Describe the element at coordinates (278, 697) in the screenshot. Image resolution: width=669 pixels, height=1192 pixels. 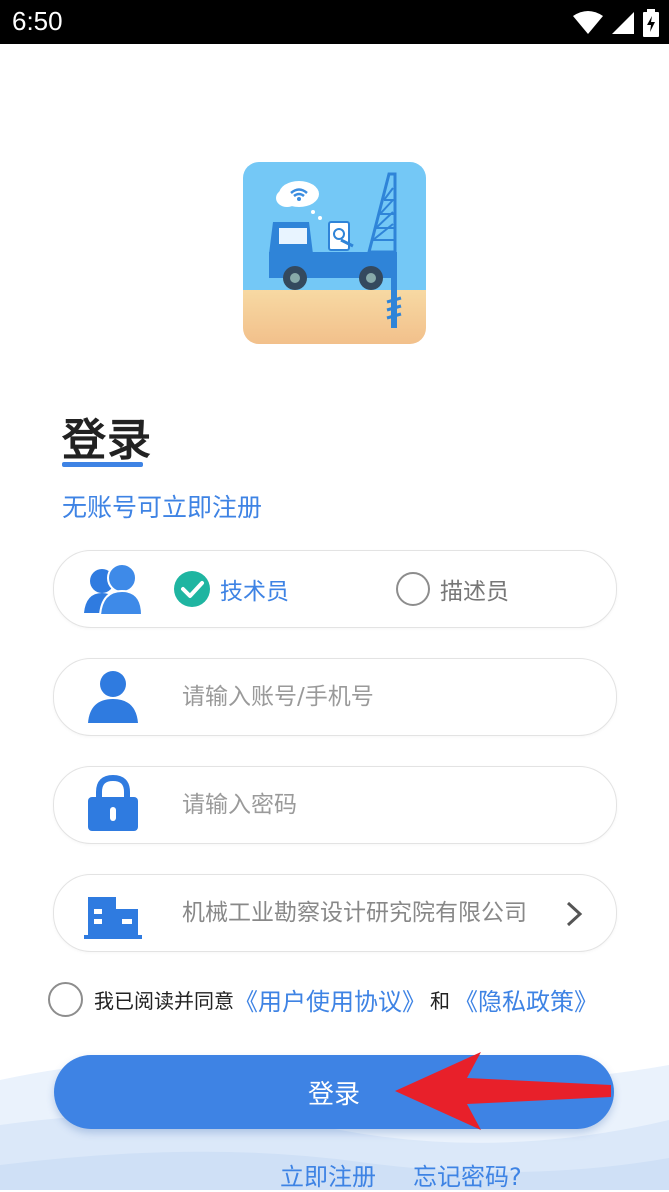
I see `account-input-placeholder: 请输入账号/手机号` at that location.